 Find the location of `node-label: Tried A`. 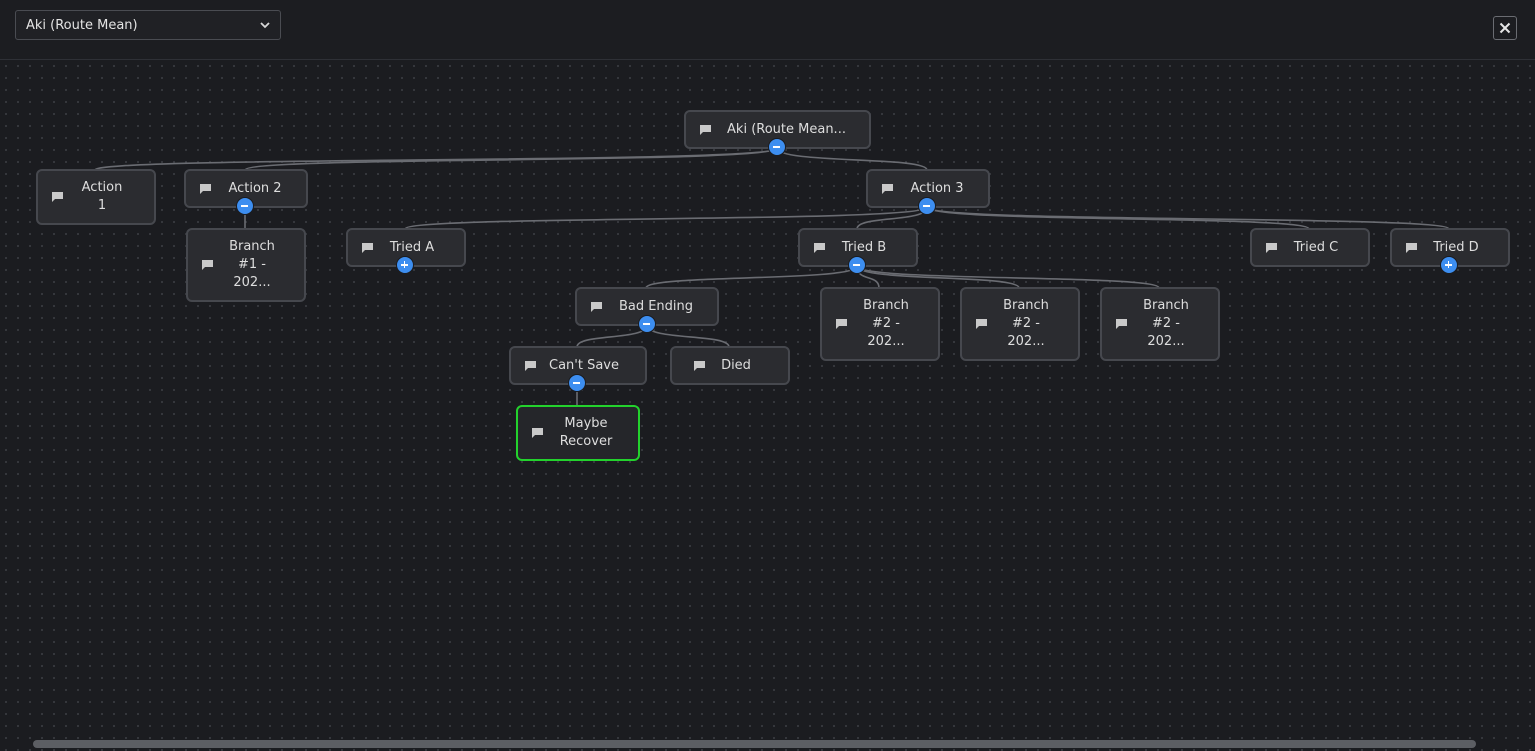

node-label: Tried A is located at coordinates (412, 247).